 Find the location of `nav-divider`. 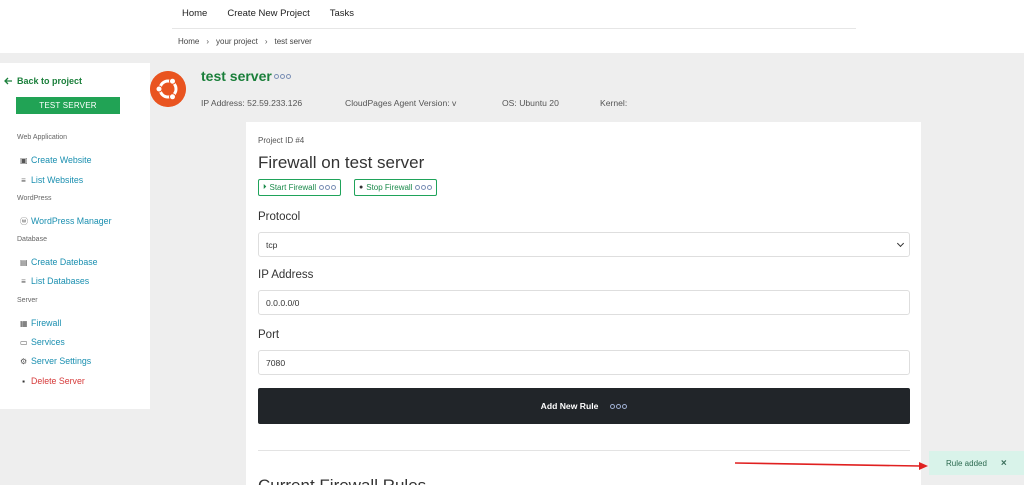

nav-divider is located at coordinates (514, 28).